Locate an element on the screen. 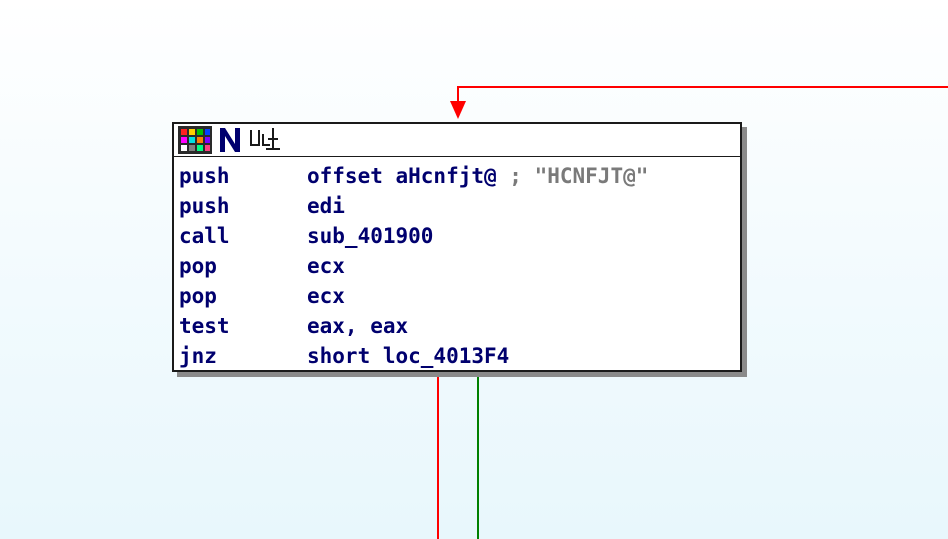  mnemonic: test is located at coordinates (243, 326).